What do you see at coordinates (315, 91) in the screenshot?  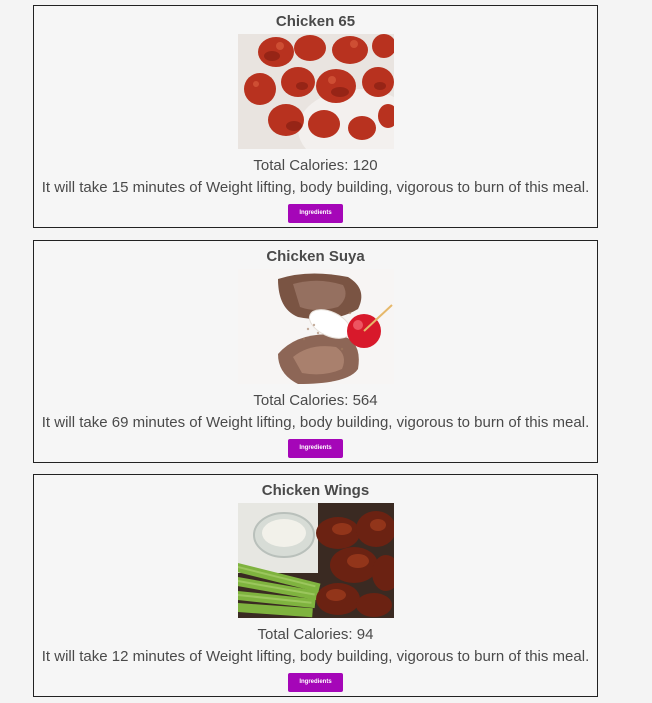 I see `chicken-65-photo` at bounding box center [315, 91].